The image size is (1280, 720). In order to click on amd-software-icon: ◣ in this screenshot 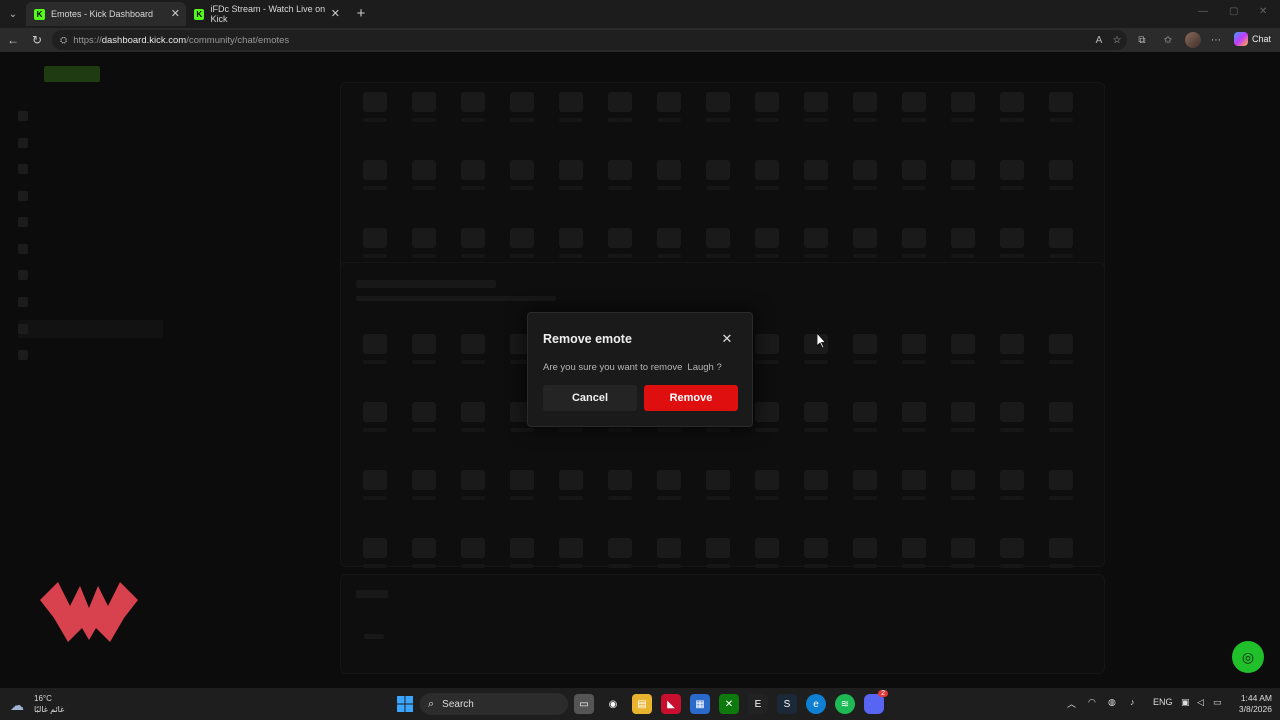, I will do `click(671, 704)`.